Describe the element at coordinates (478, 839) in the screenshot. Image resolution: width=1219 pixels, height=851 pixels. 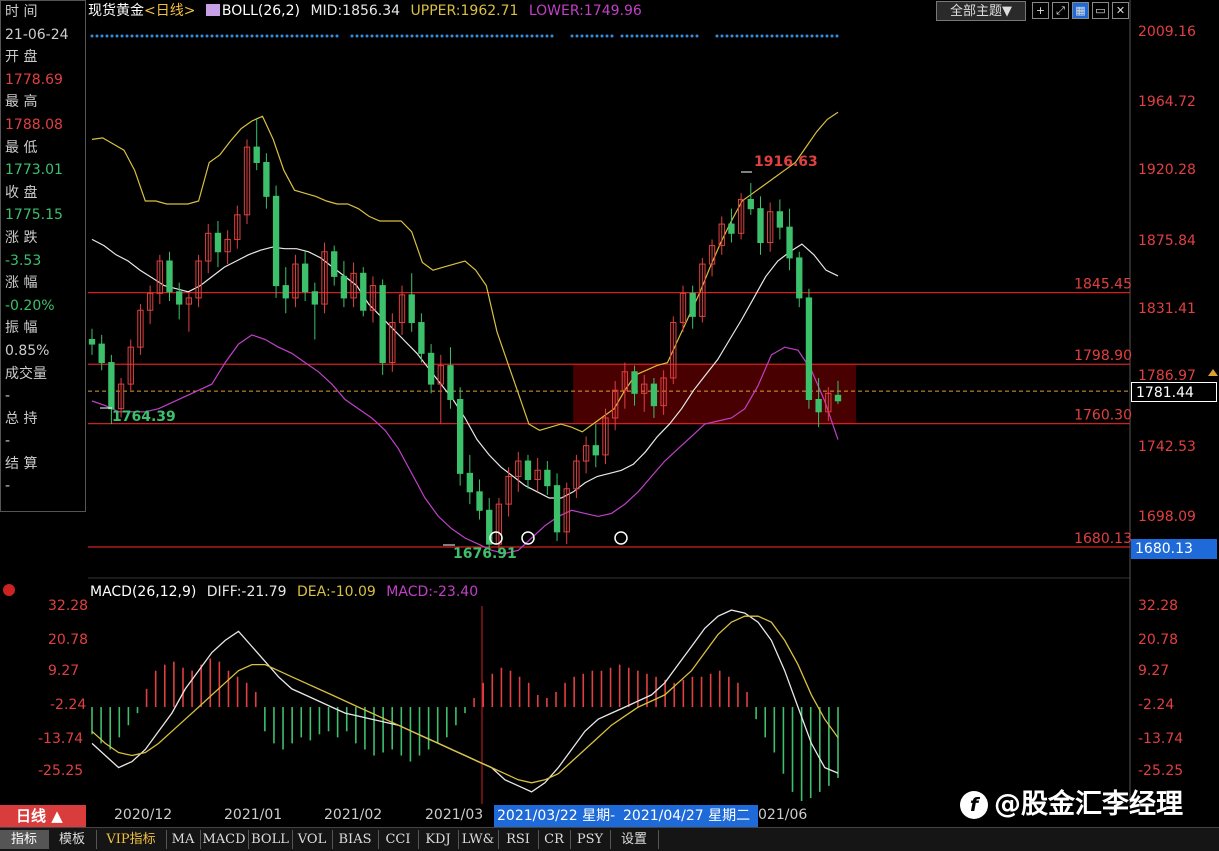
I see `tab-10: LW&` at that location.